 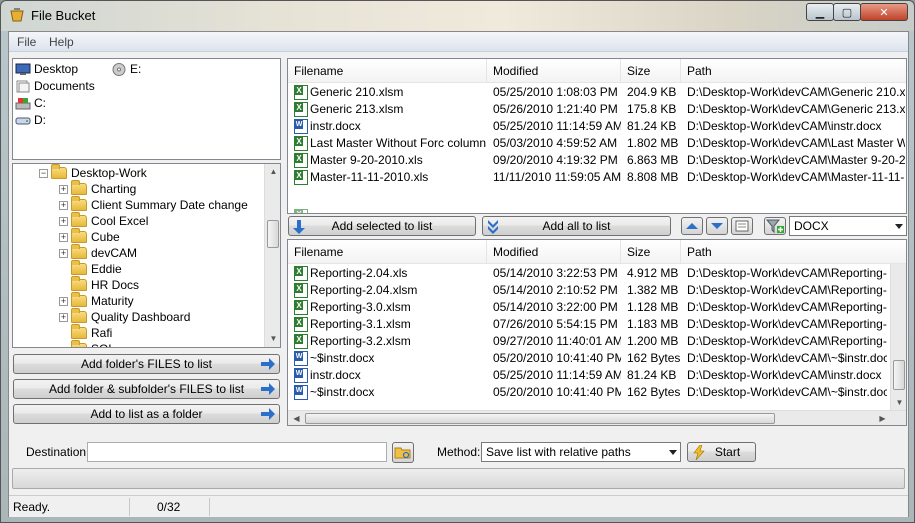 What do you see at coordinates (847, 12) in the screenshot?
I see `maximize-button: ▢` at bounding box center [847, 12].